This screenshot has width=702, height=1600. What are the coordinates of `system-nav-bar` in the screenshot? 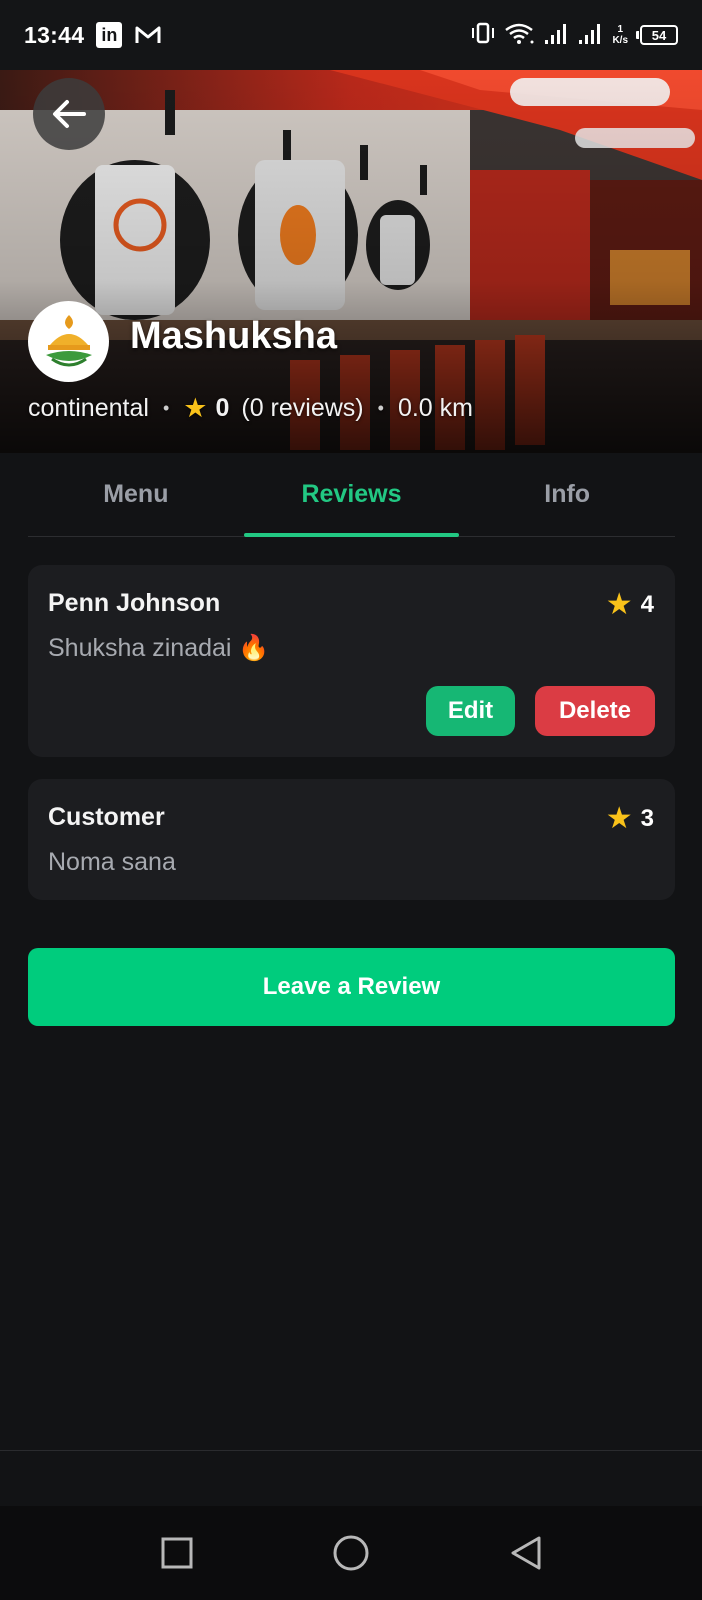 It's located at (351, 1553).